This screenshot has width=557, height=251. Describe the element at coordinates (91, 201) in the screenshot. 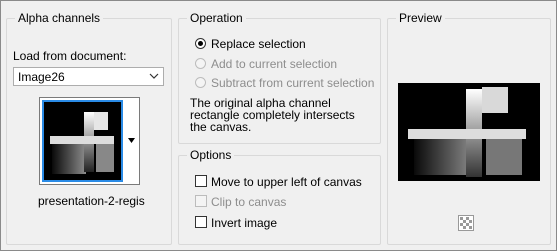

I see `channel-name-label: presentation-2-regis` at that location.